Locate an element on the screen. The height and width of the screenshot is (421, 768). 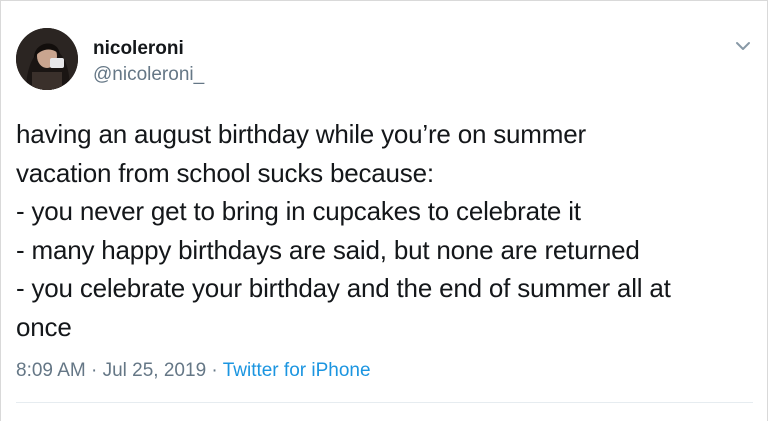
display-name: nicoleroni is located at coordinates (138, 49).